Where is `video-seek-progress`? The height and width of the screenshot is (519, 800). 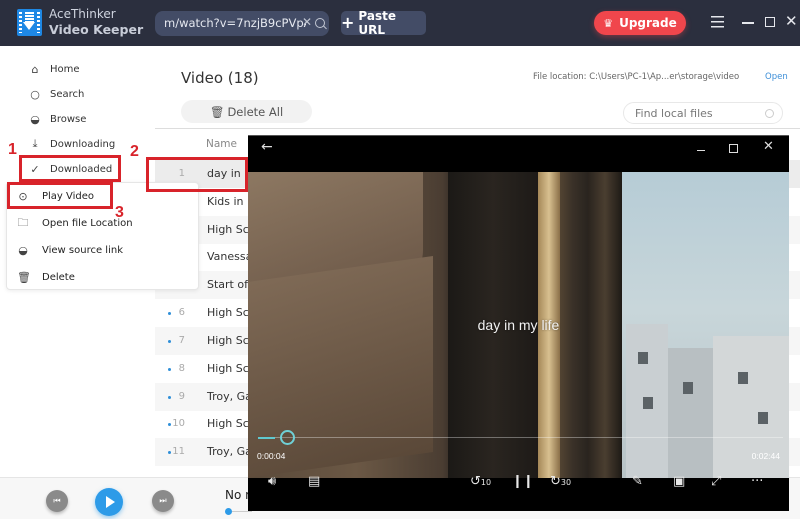 video-seek-progress is located at coordinates (267, 438).